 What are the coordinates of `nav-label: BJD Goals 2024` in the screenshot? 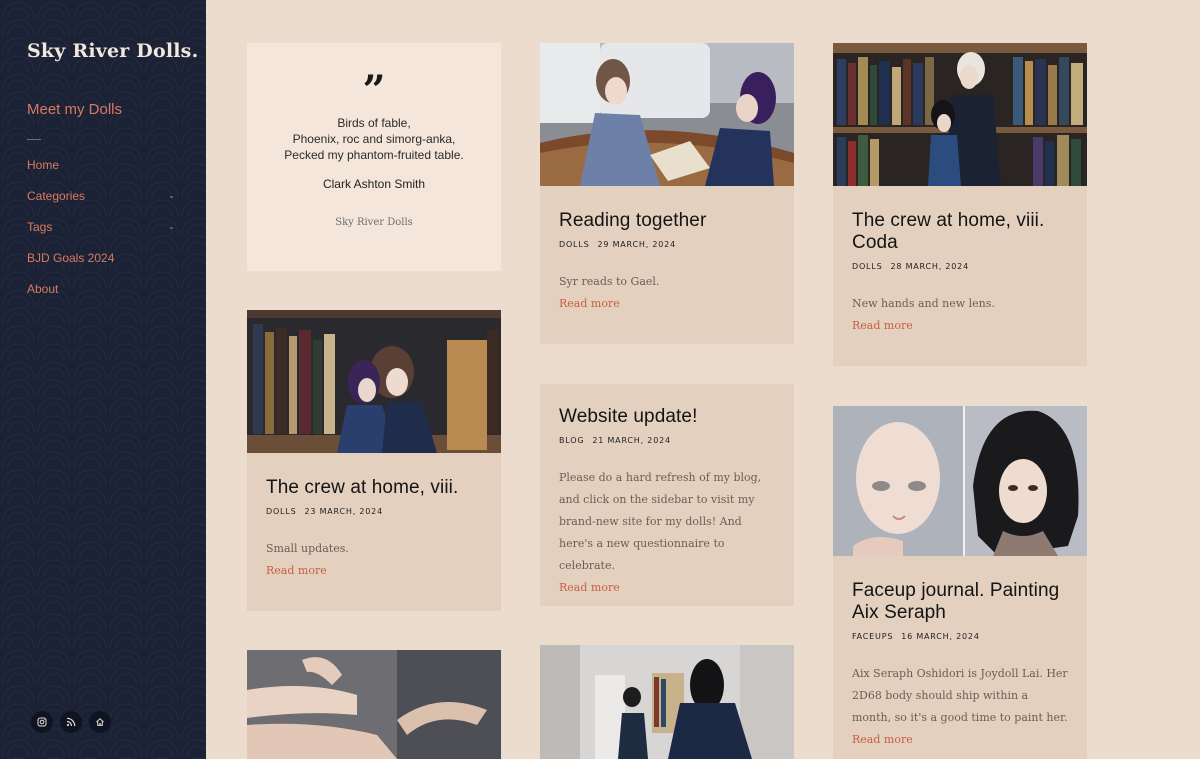 It's located at (71, 258).